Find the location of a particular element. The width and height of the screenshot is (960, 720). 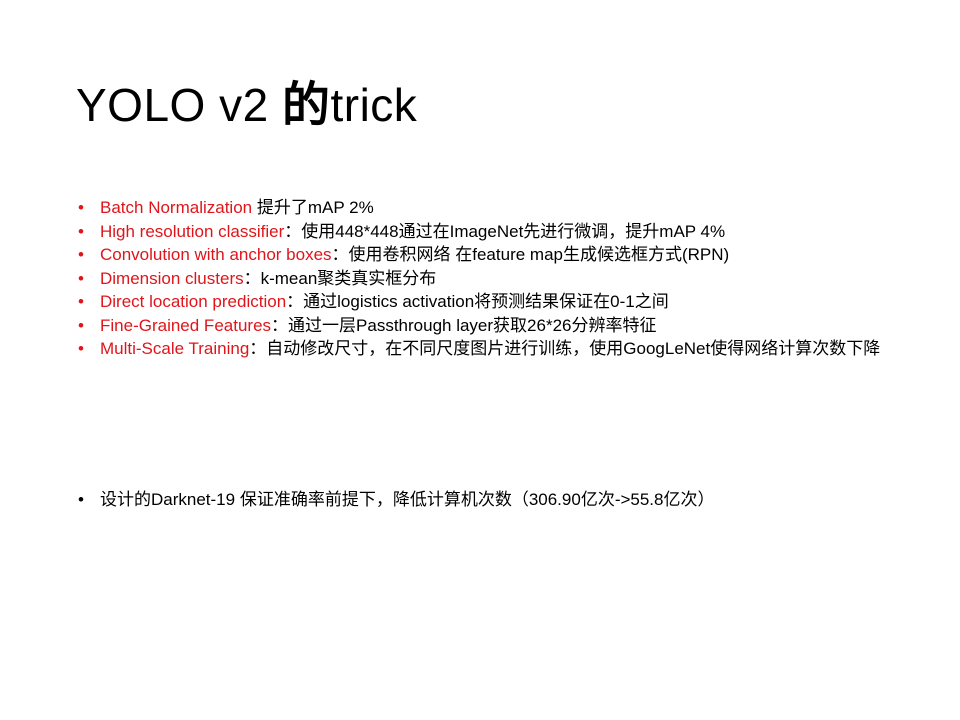

page-title: YOLO v2 的trick is located at coordinates (246, 105).